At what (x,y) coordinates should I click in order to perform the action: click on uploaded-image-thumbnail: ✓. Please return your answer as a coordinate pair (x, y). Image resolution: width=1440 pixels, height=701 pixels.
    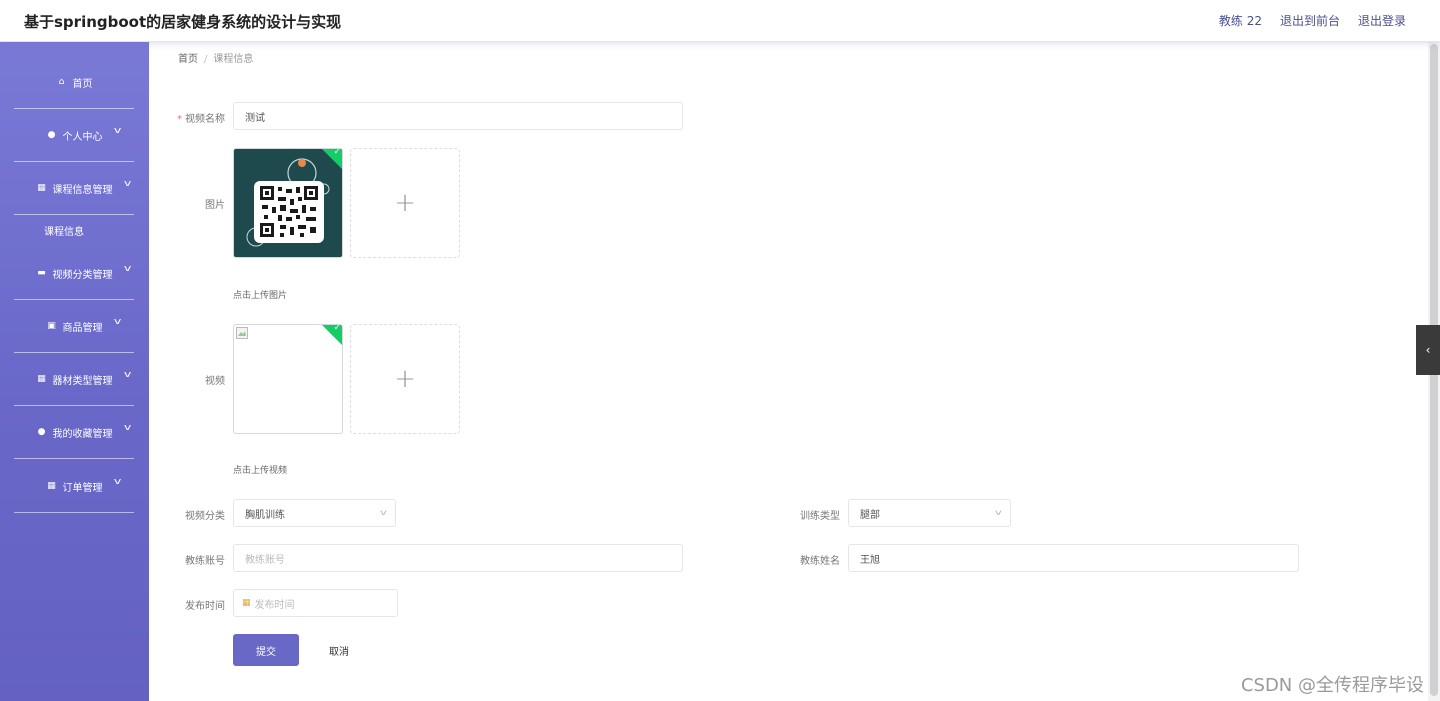
    Looking at the image, I should click on (288, 203).